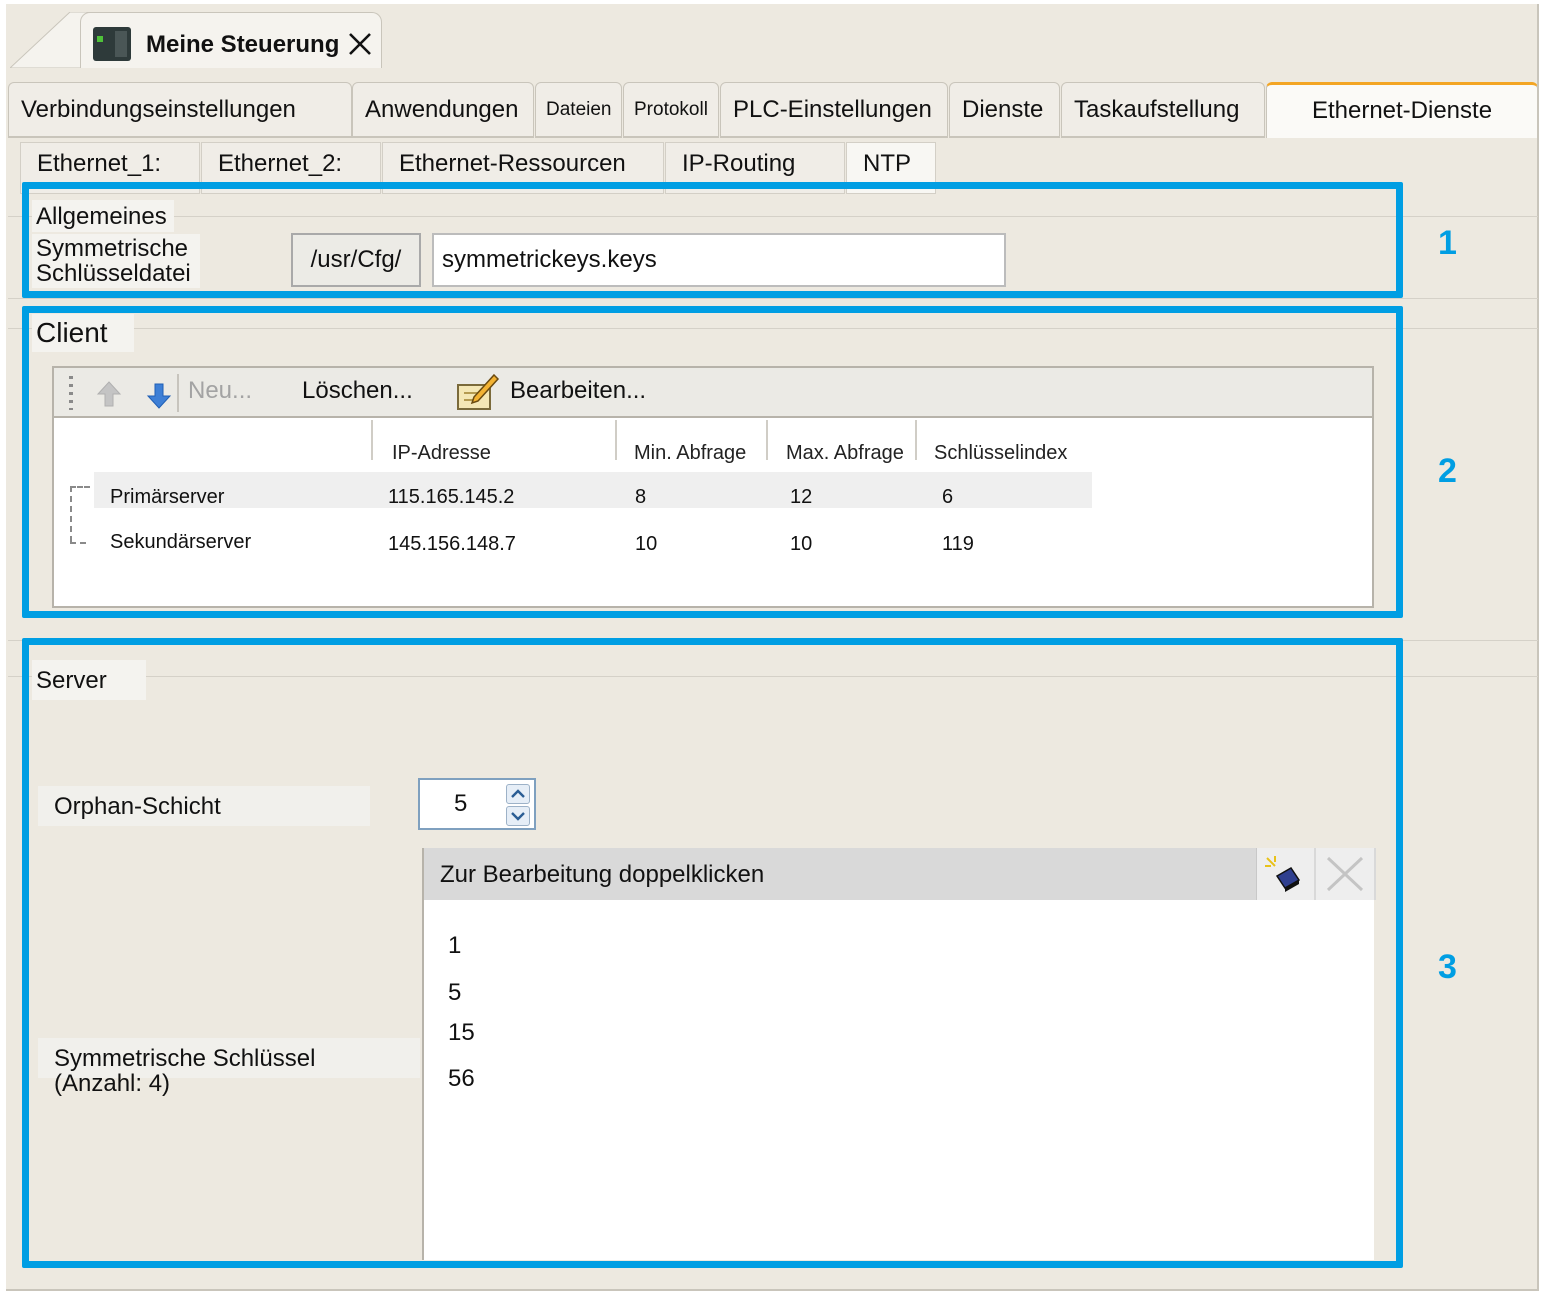 This screenshot has width=1544, height=1296. I want to click on controller-icon, so click(112, 44).